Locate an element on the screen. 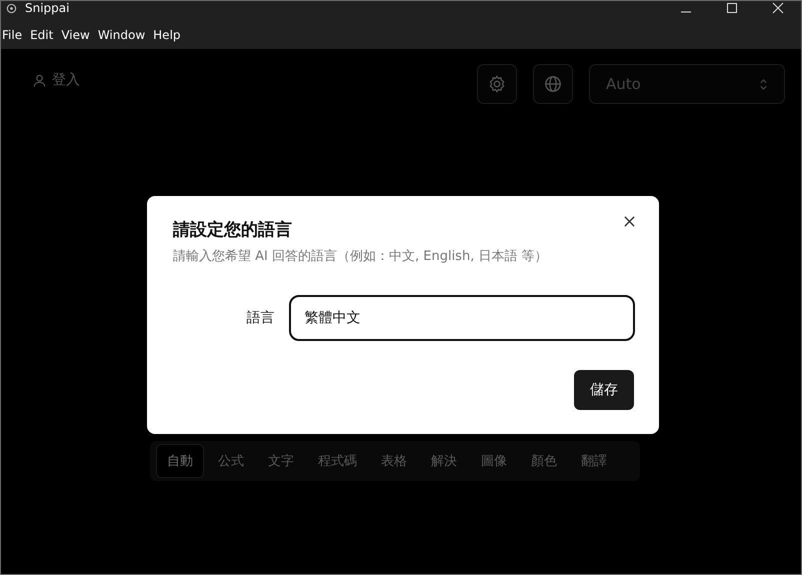 The width and height of the screenshot is (802, 575). dialog-title: 請設定您的語言 is located at coordinates (233, 230).